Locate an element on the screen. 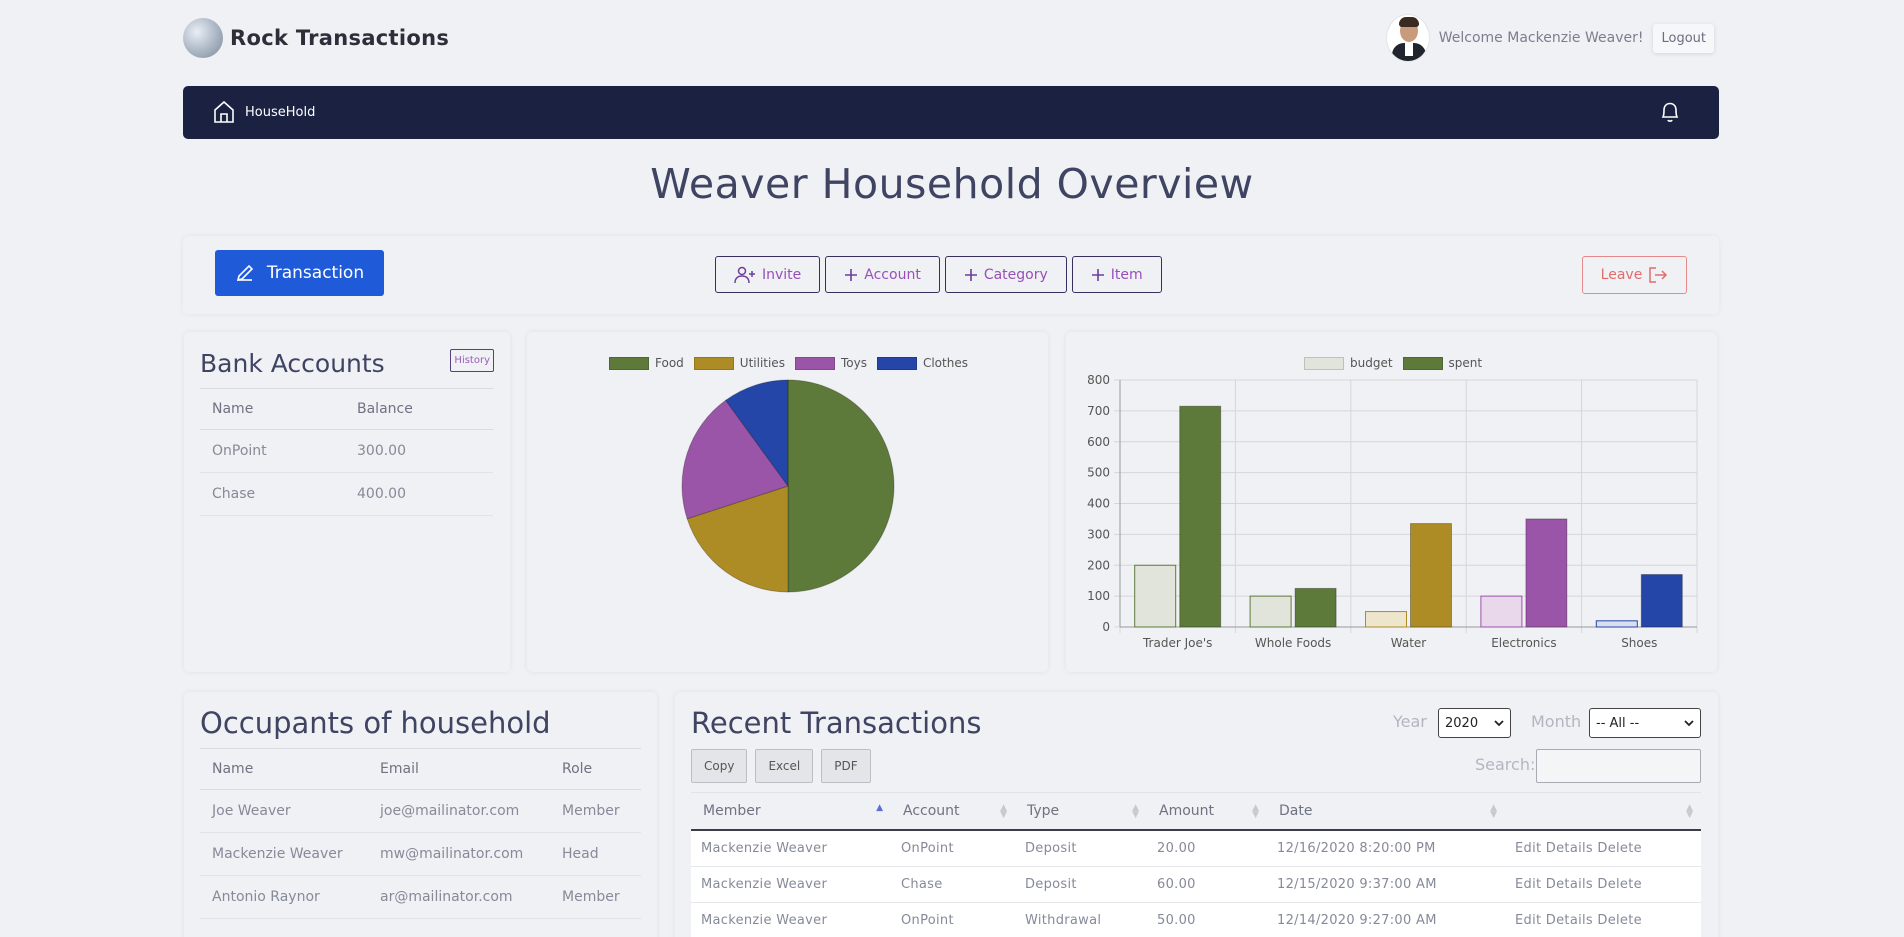  column-label: Account is located at coordinates (931, 811).